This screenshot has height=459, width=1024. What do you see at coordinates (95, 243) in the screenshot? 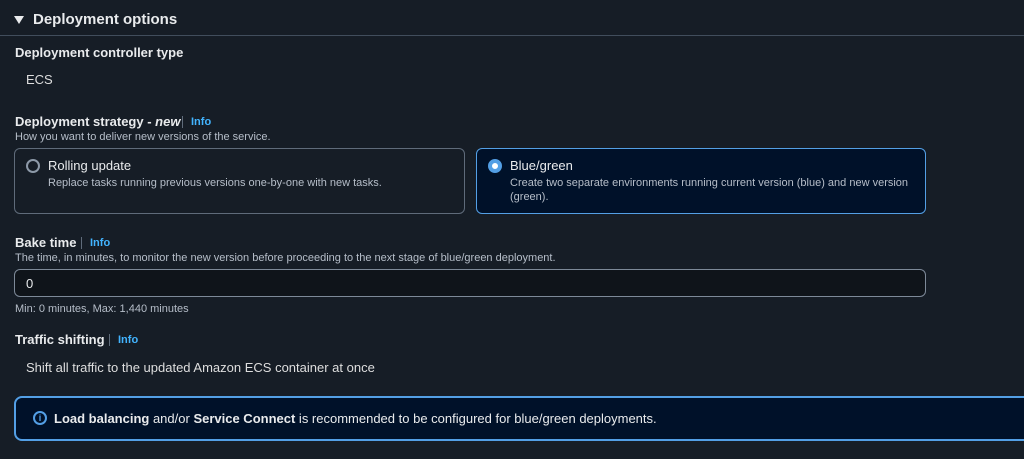
I see `bake-time-info-link: Info` at bounding box center [95, 243].